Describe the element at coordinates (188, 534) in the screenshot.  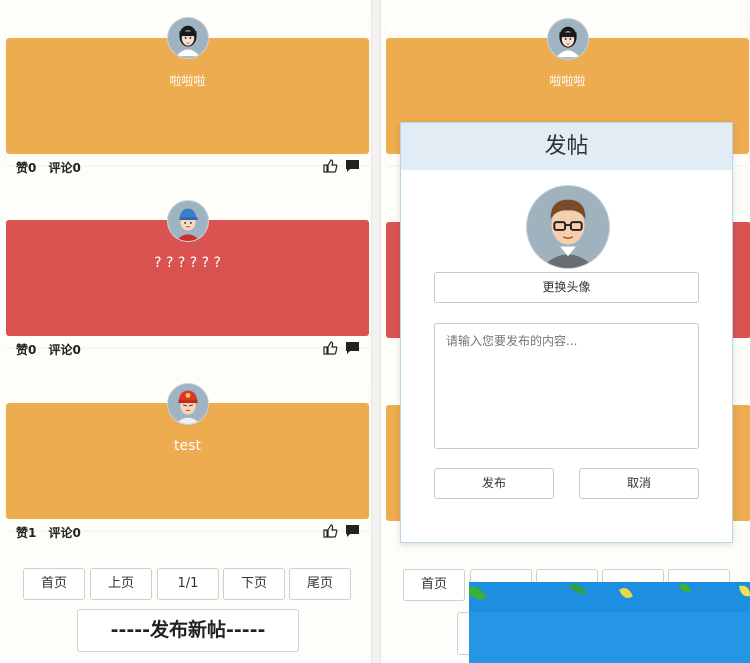
I see `post-footer: 赞1 评论0` at that location.